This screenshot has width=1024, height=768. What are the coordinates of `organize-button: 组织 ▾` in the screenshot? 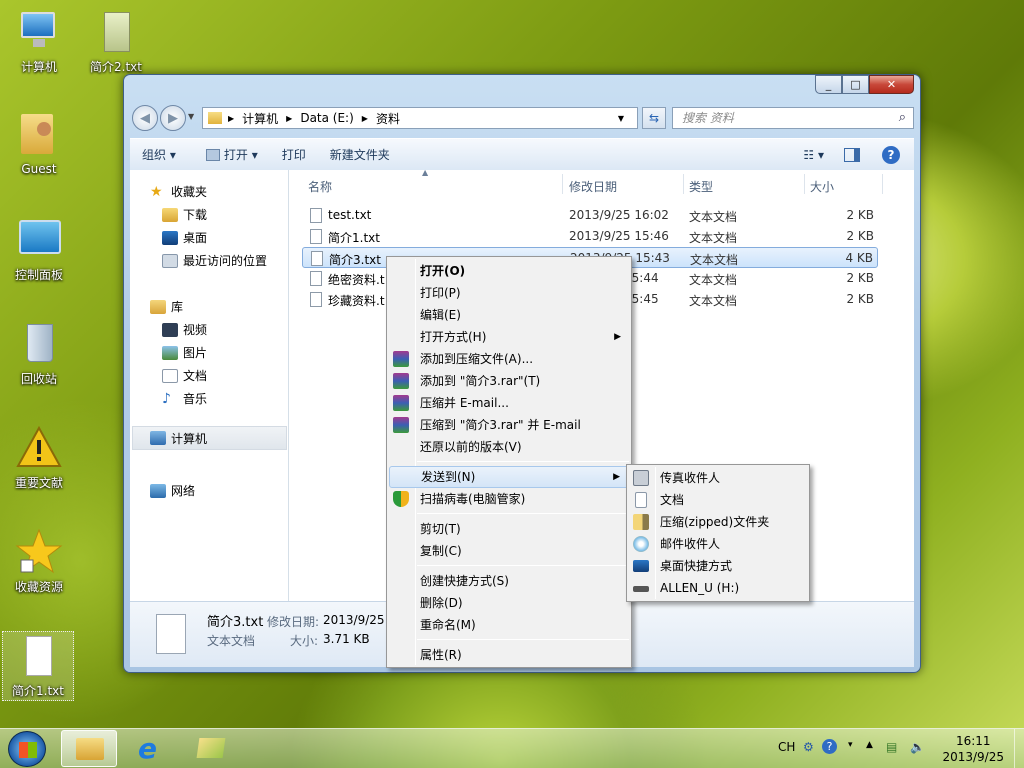 It's located at (159, 154).